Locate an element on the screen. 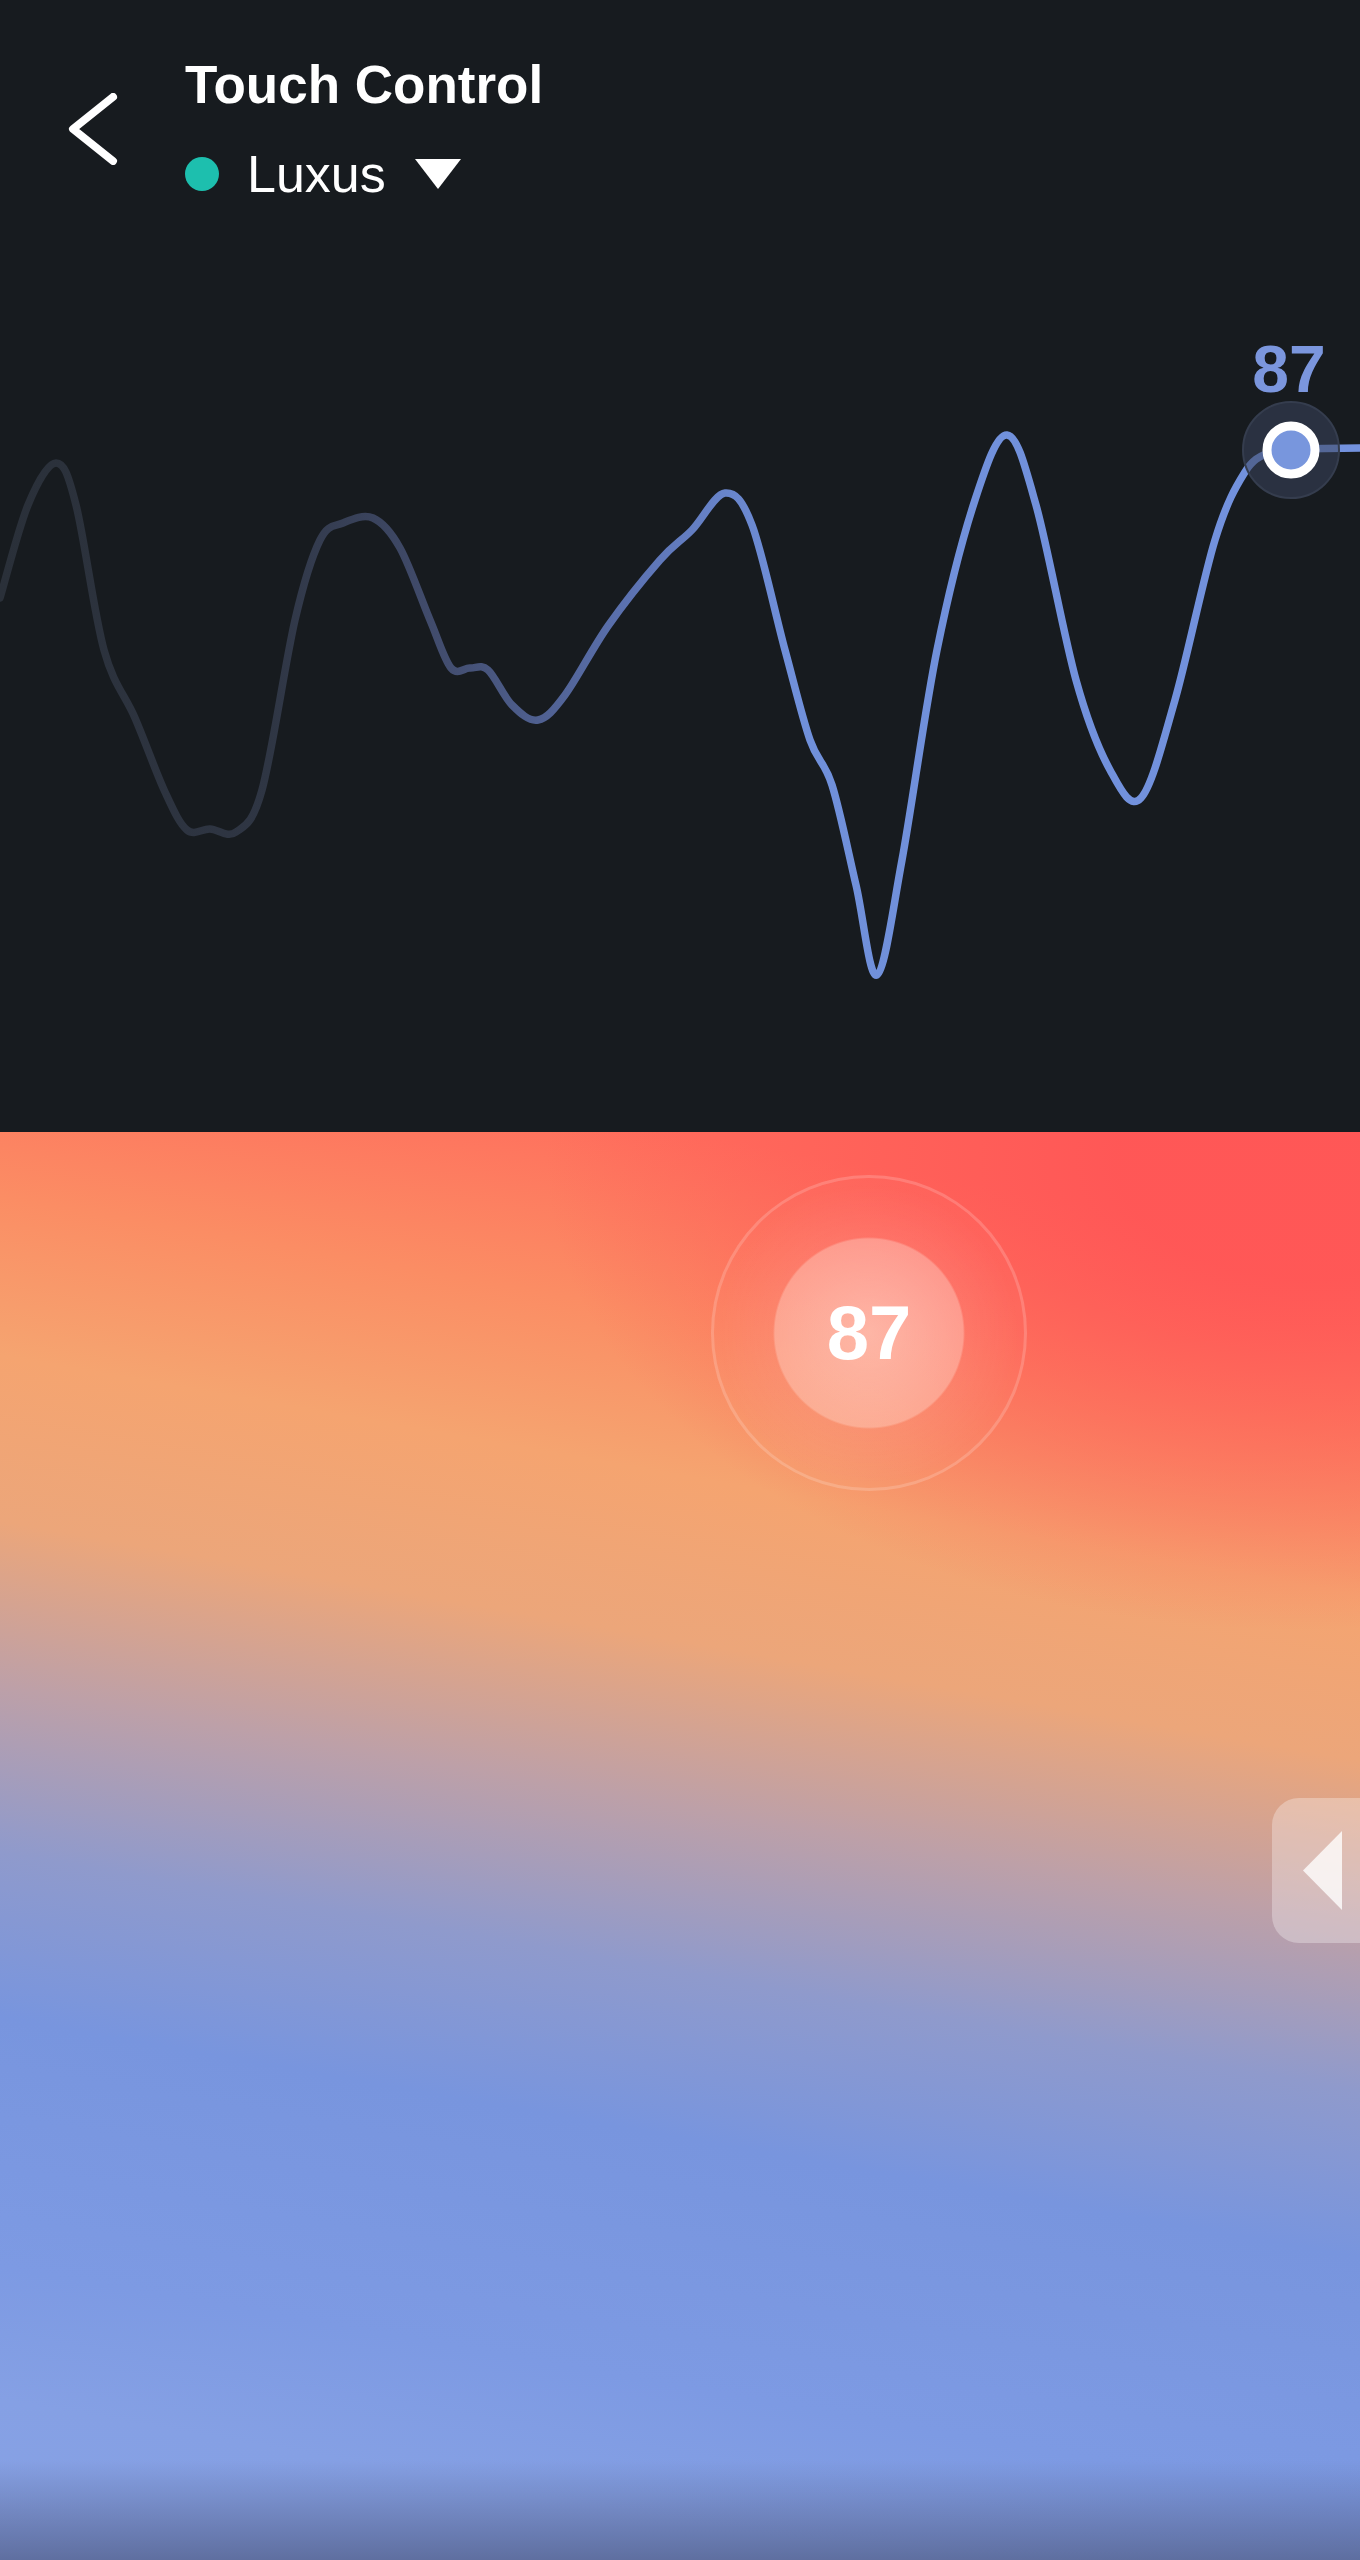  current-point-marker is located at coordinates (1291, 450).